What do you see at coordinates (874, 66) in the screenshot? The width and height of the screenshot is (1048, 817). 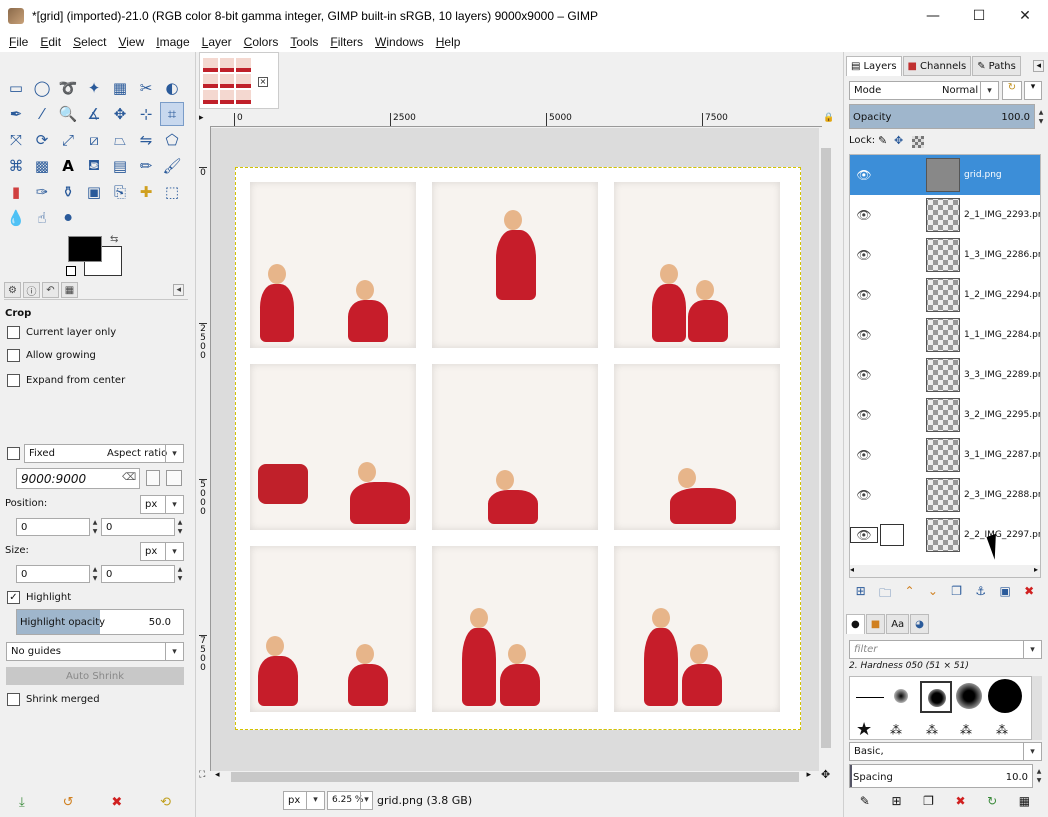 I see `tab-layers: ▤ Layers` at bounding box center [874, 66].